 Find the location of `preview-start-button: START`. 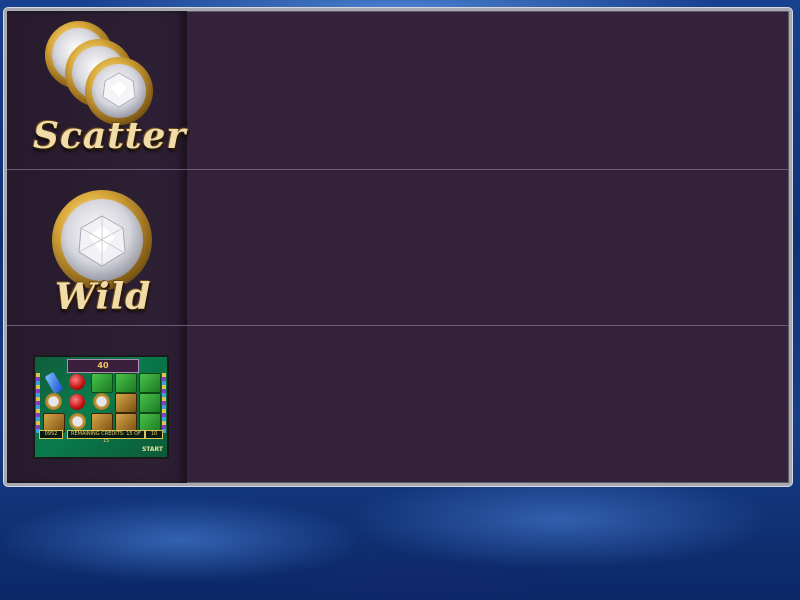

preview-start-button: START is located at coordinates (152, 449).